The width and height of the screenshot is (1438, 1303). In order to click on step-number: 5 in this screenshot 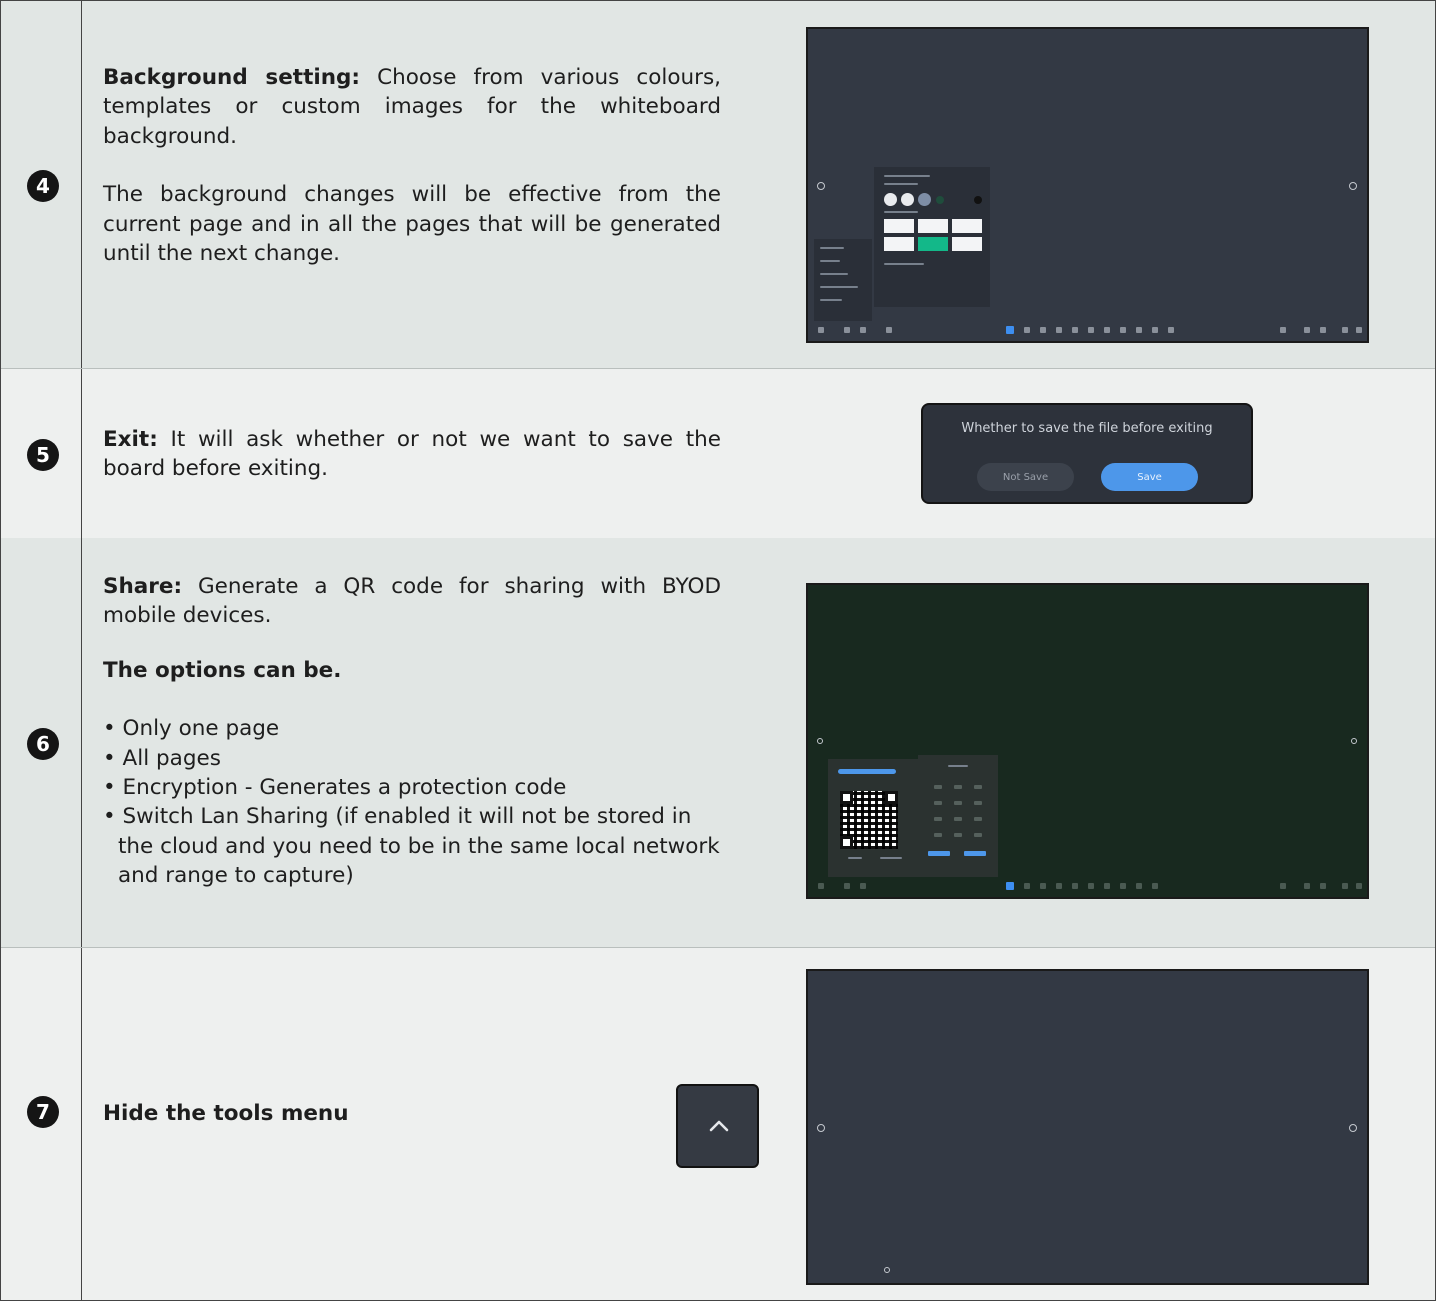, I will do `click(43, 455)`.